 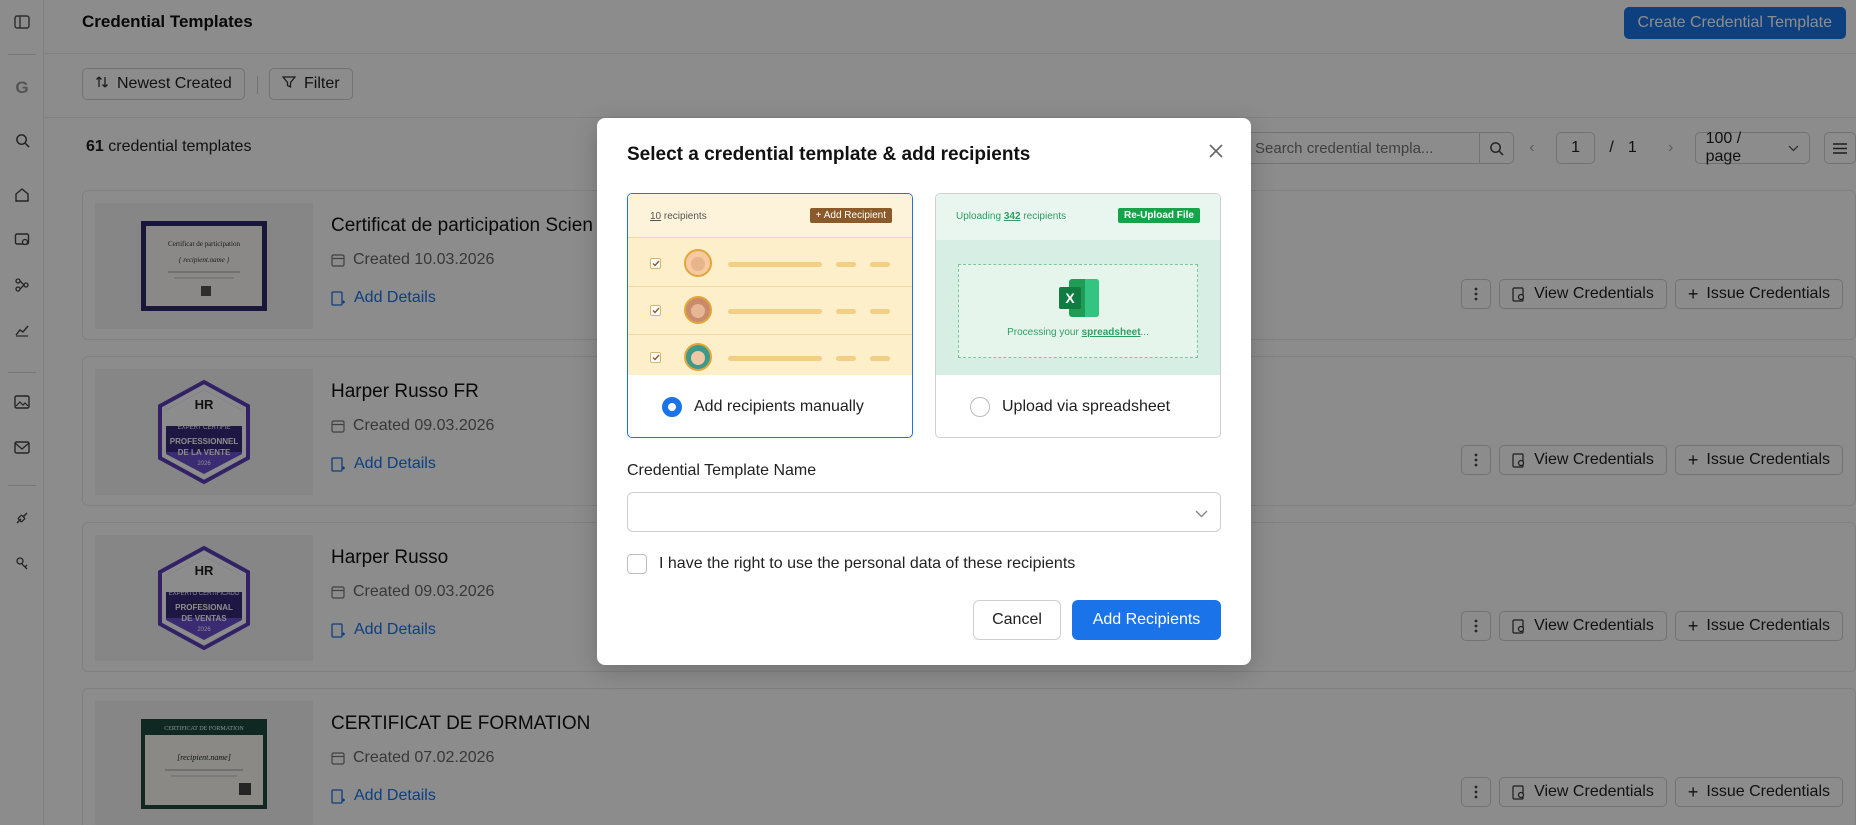 I want to click on manual-preview: 10 recipients + Add Recipient, so click(x=770, y=284).